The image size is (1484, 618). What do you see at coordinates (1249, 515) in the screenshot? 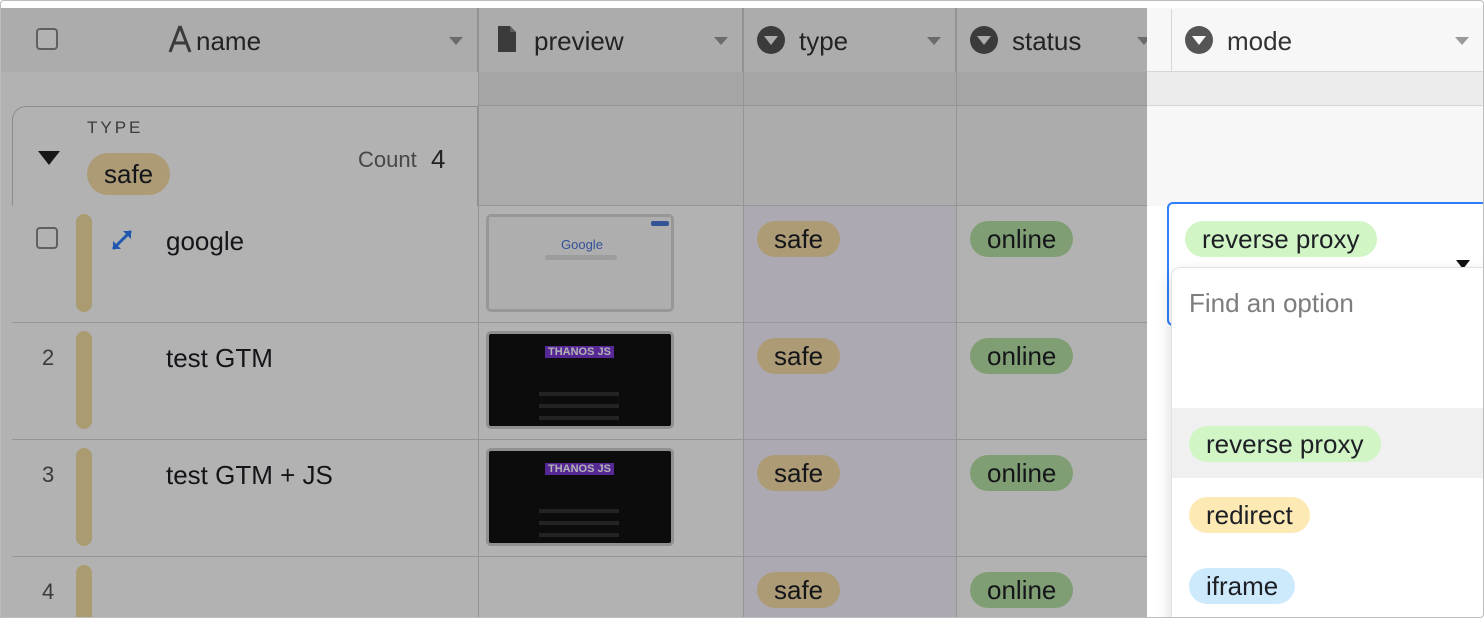
I see `option-redirect: redirect` at bounding box center [1249, 515].